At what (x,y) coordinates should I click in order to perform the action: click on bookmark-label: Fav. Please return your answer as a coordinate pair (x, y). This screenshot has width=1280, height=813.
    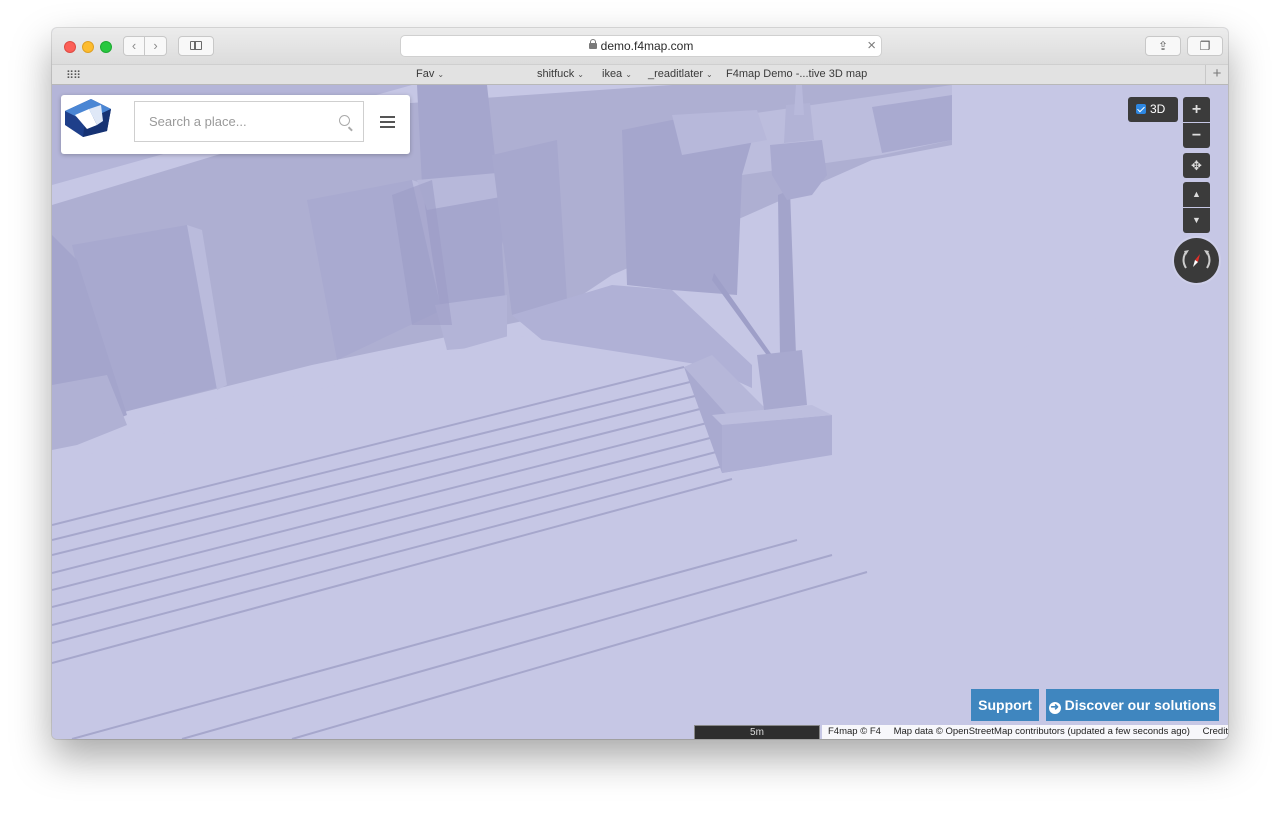
    Looking at the image, I should click on (425, 74).